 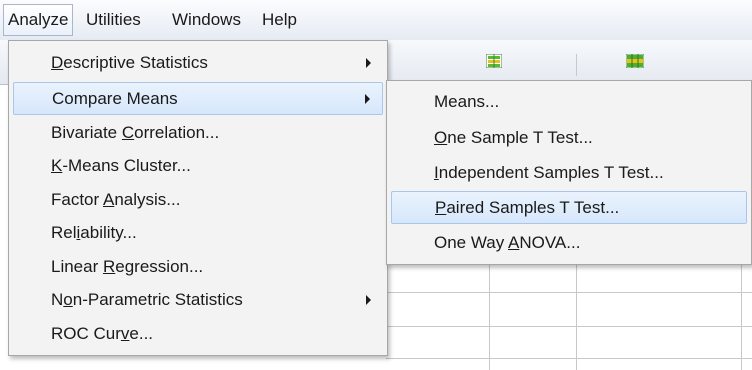 I want to click on insert-variable-icon, so click(x=635, y=61).